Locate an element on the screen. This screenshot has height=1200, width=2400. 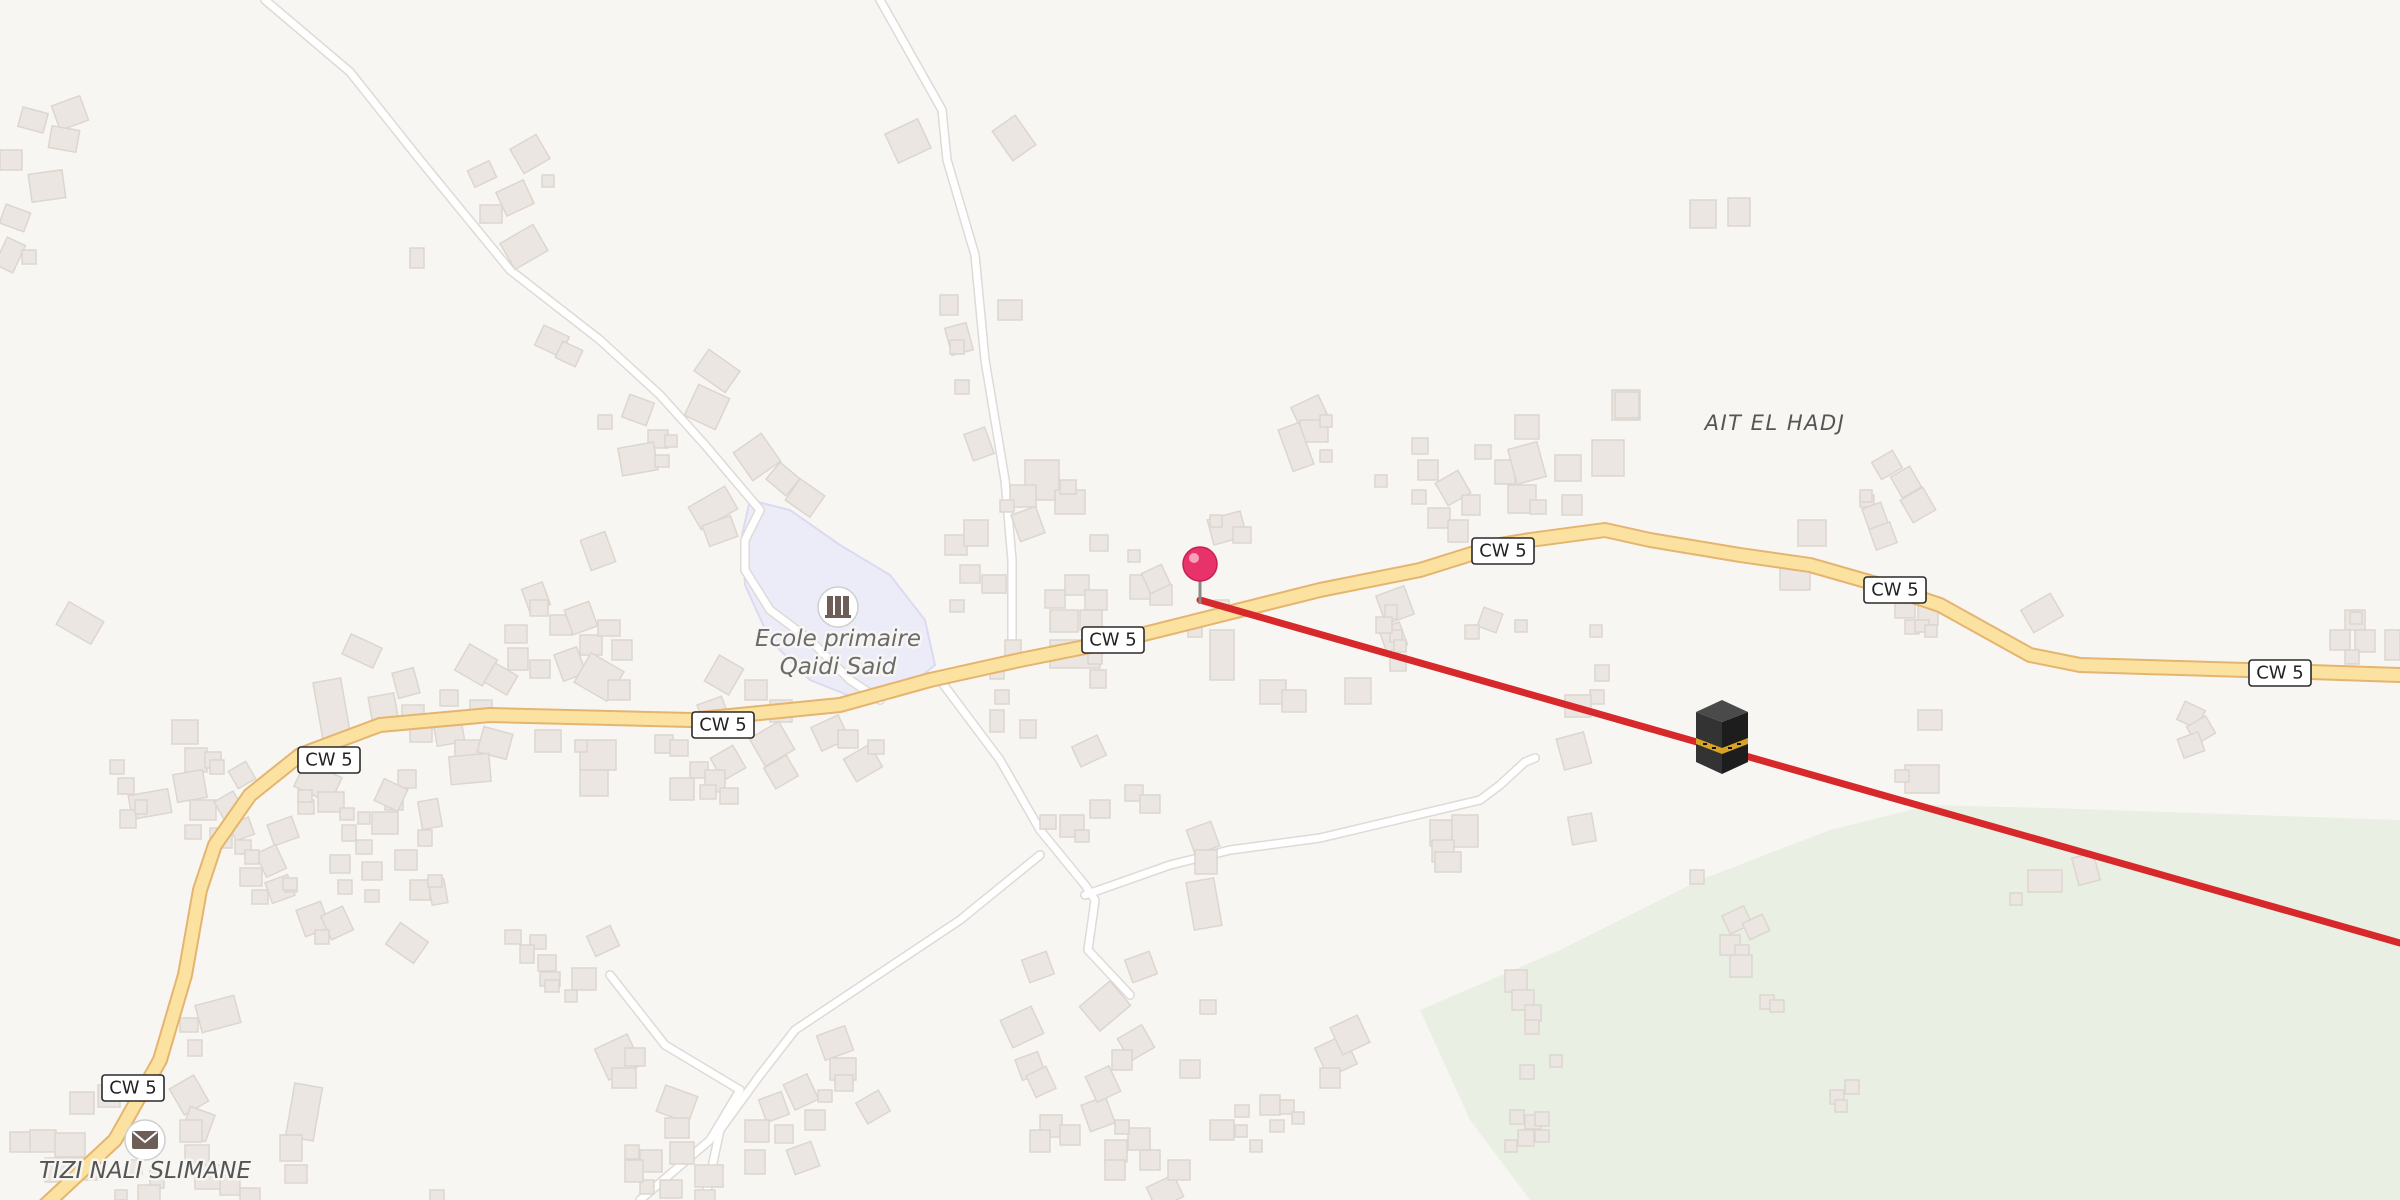
school-icon-glyph is located at coordinates (838, 607).